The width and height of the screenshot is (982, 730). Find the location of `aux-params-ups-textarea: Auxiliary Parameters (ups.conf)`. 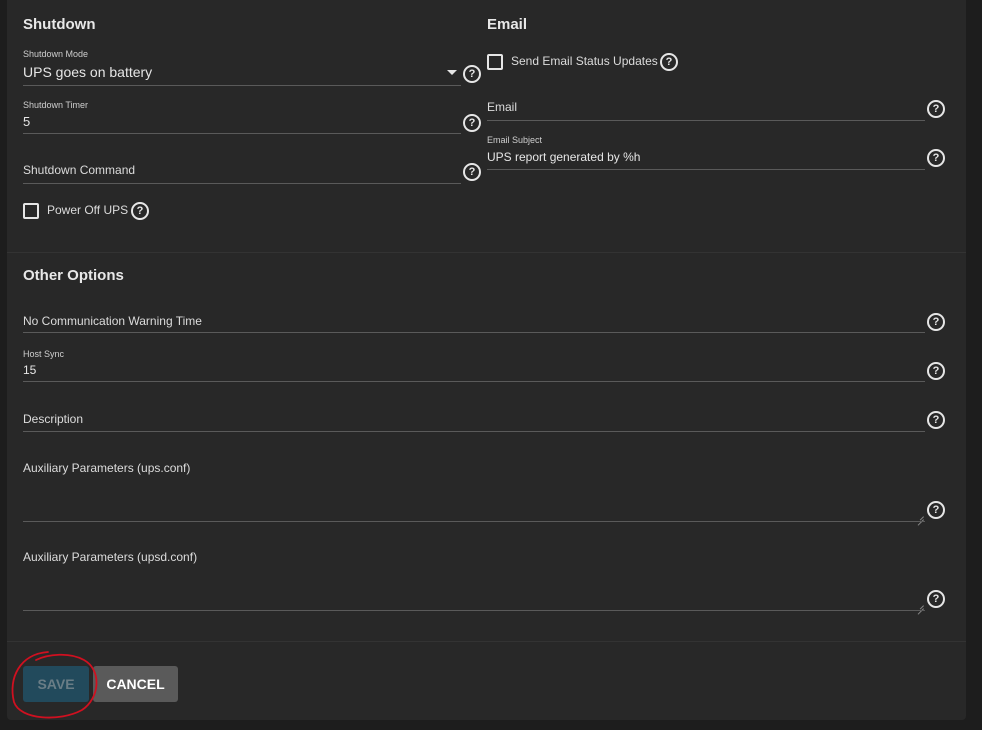

aux-params-ups-textarea: Auxiliary Parameters (ups.conf) is located at coordinates (474, 491).